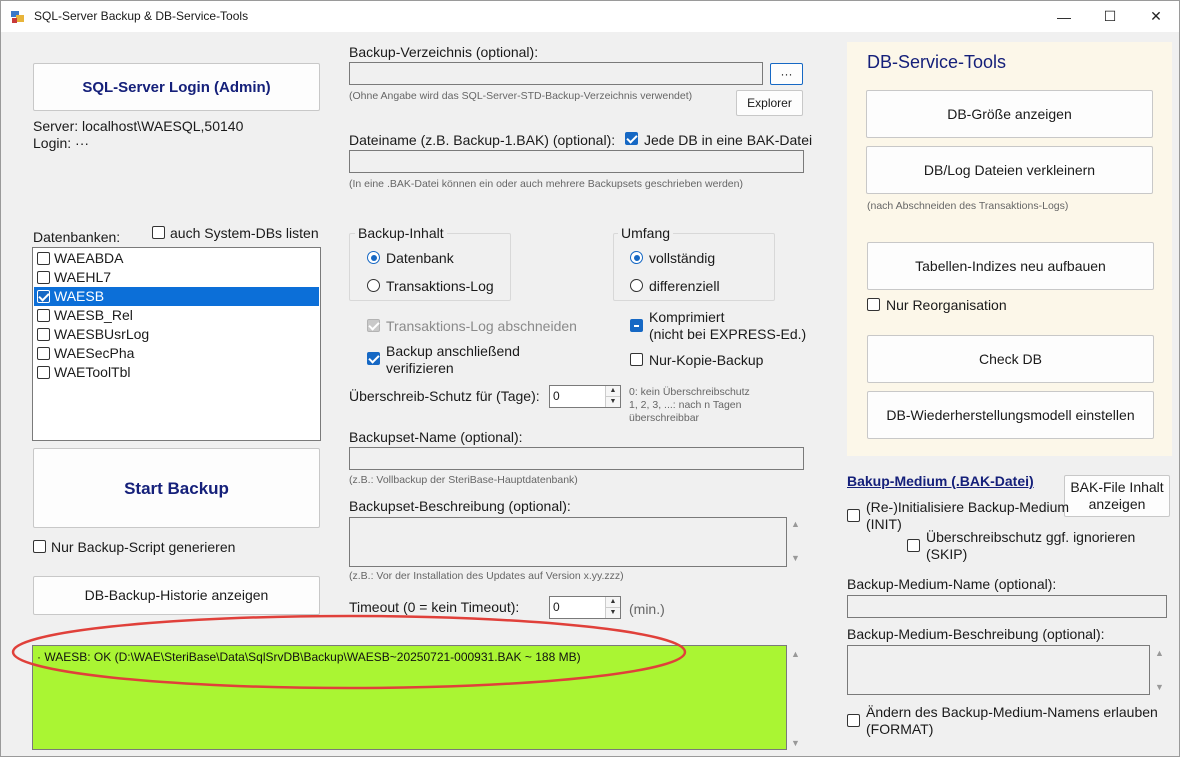  I want to click on server-info: Server: localhost\WAESQL,50140, so click(138, 126).